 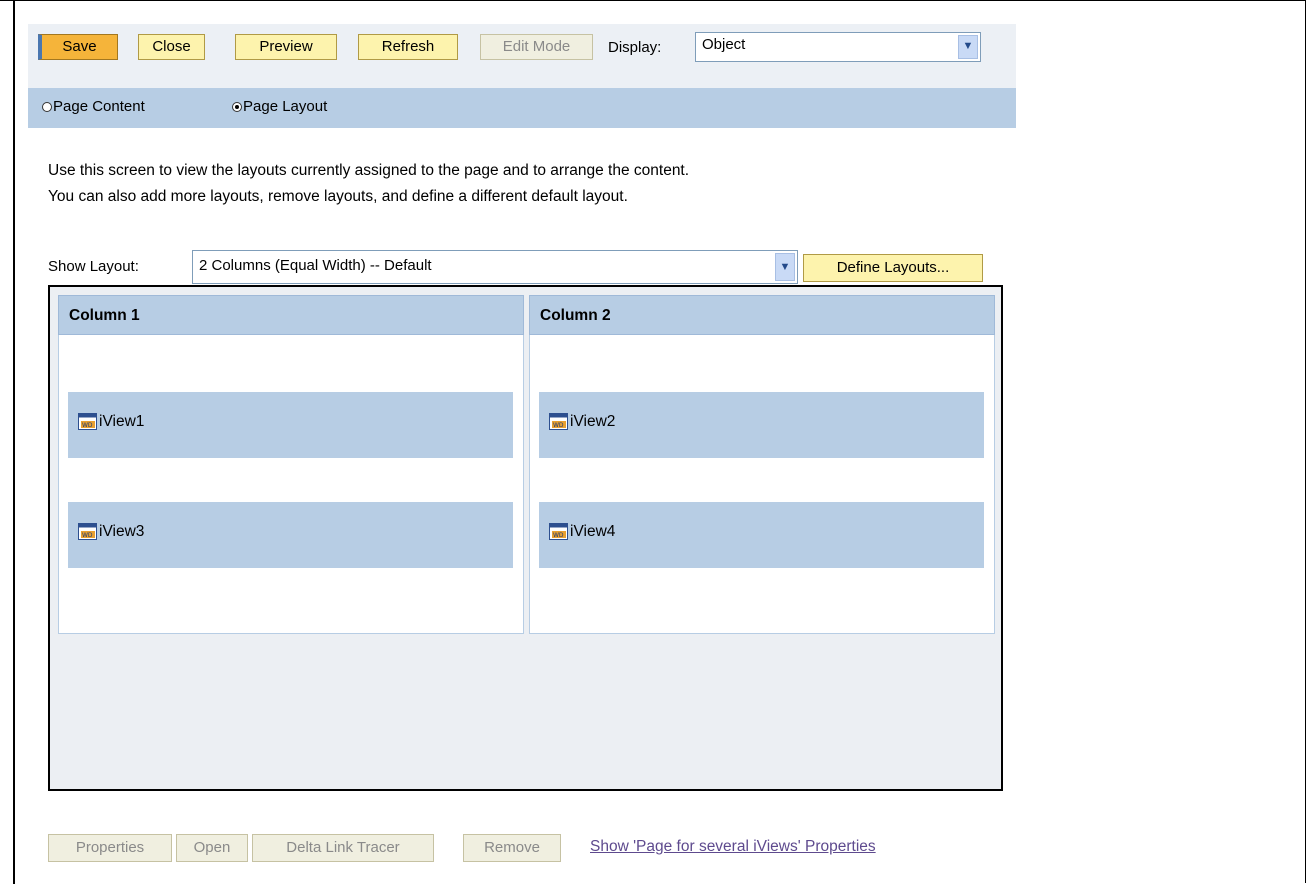 What do you see at coordinates (122, 531) in the screenshot?
I see `iview-label: iView3` at bounding box center [122, 531].